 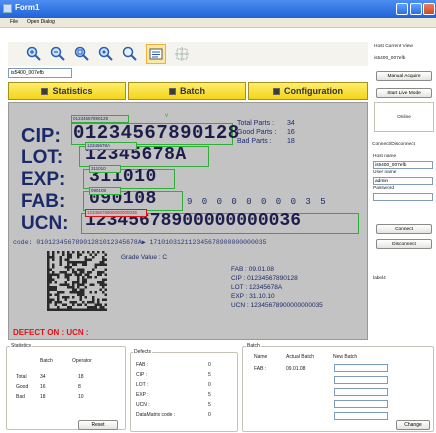 I want to click on col-actual-batch: Actual Batch, so click(x=300, y=357).